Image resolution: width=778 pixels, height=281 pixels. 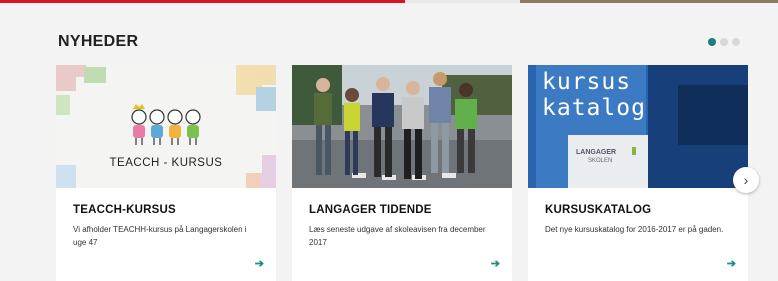 I want to click on card-image-teacch: TEACCH - KURSUS, so click(x=166, y=126).